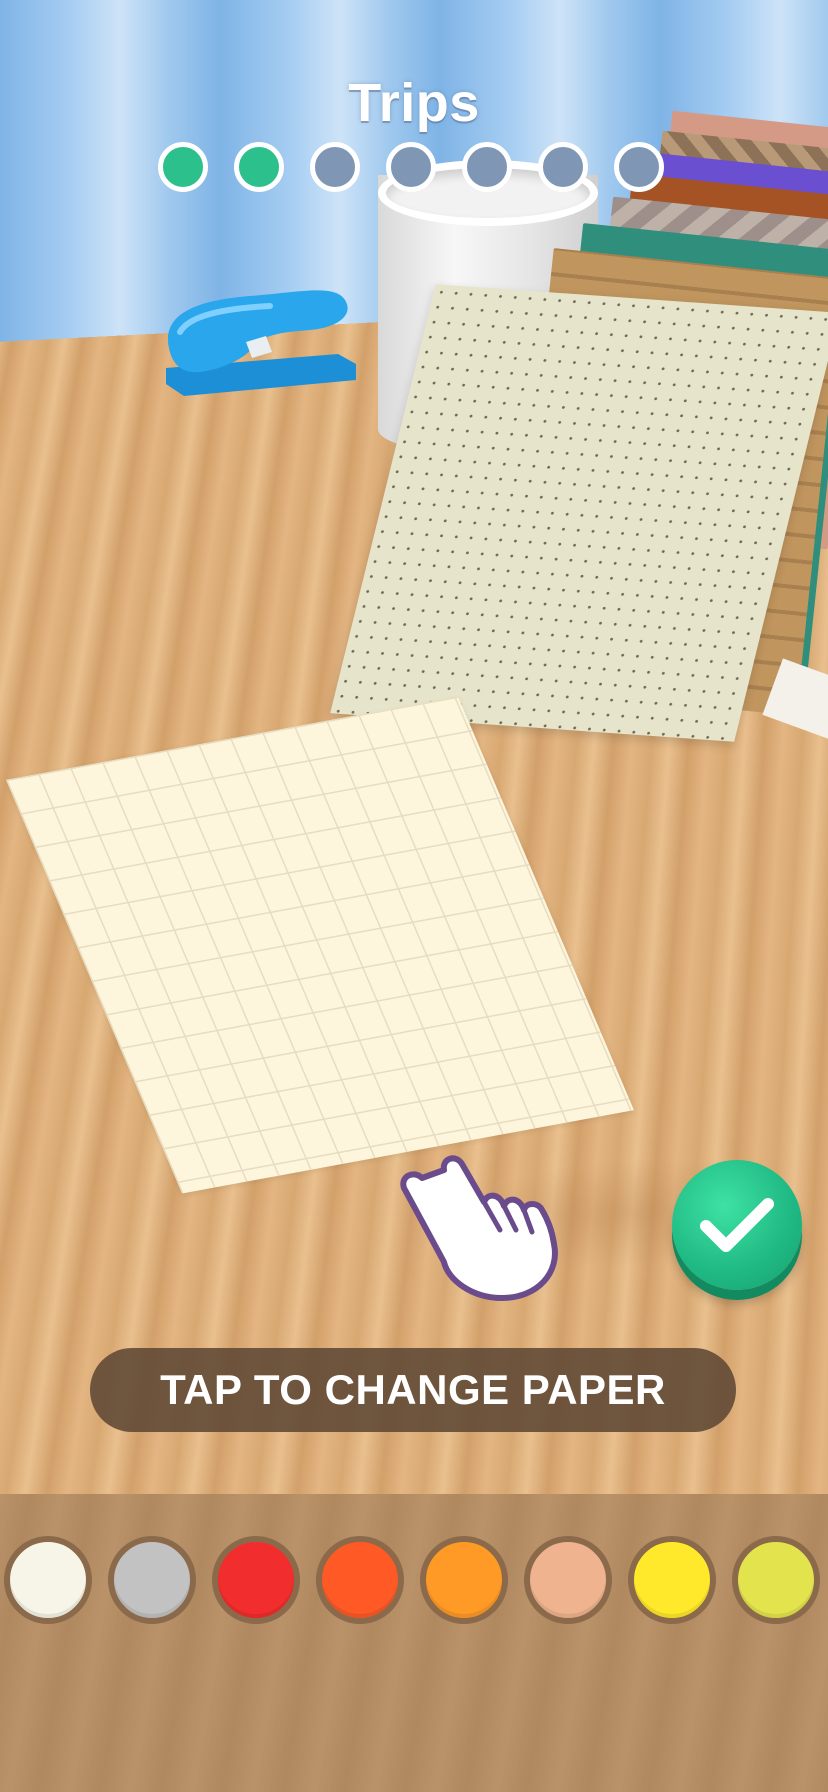 The height and width of the screenshot is (1792, 828). What do you see at coordinates (414, 103) in the screenshot?
I see `level-title: Trips` at bounding box center [414, 103].